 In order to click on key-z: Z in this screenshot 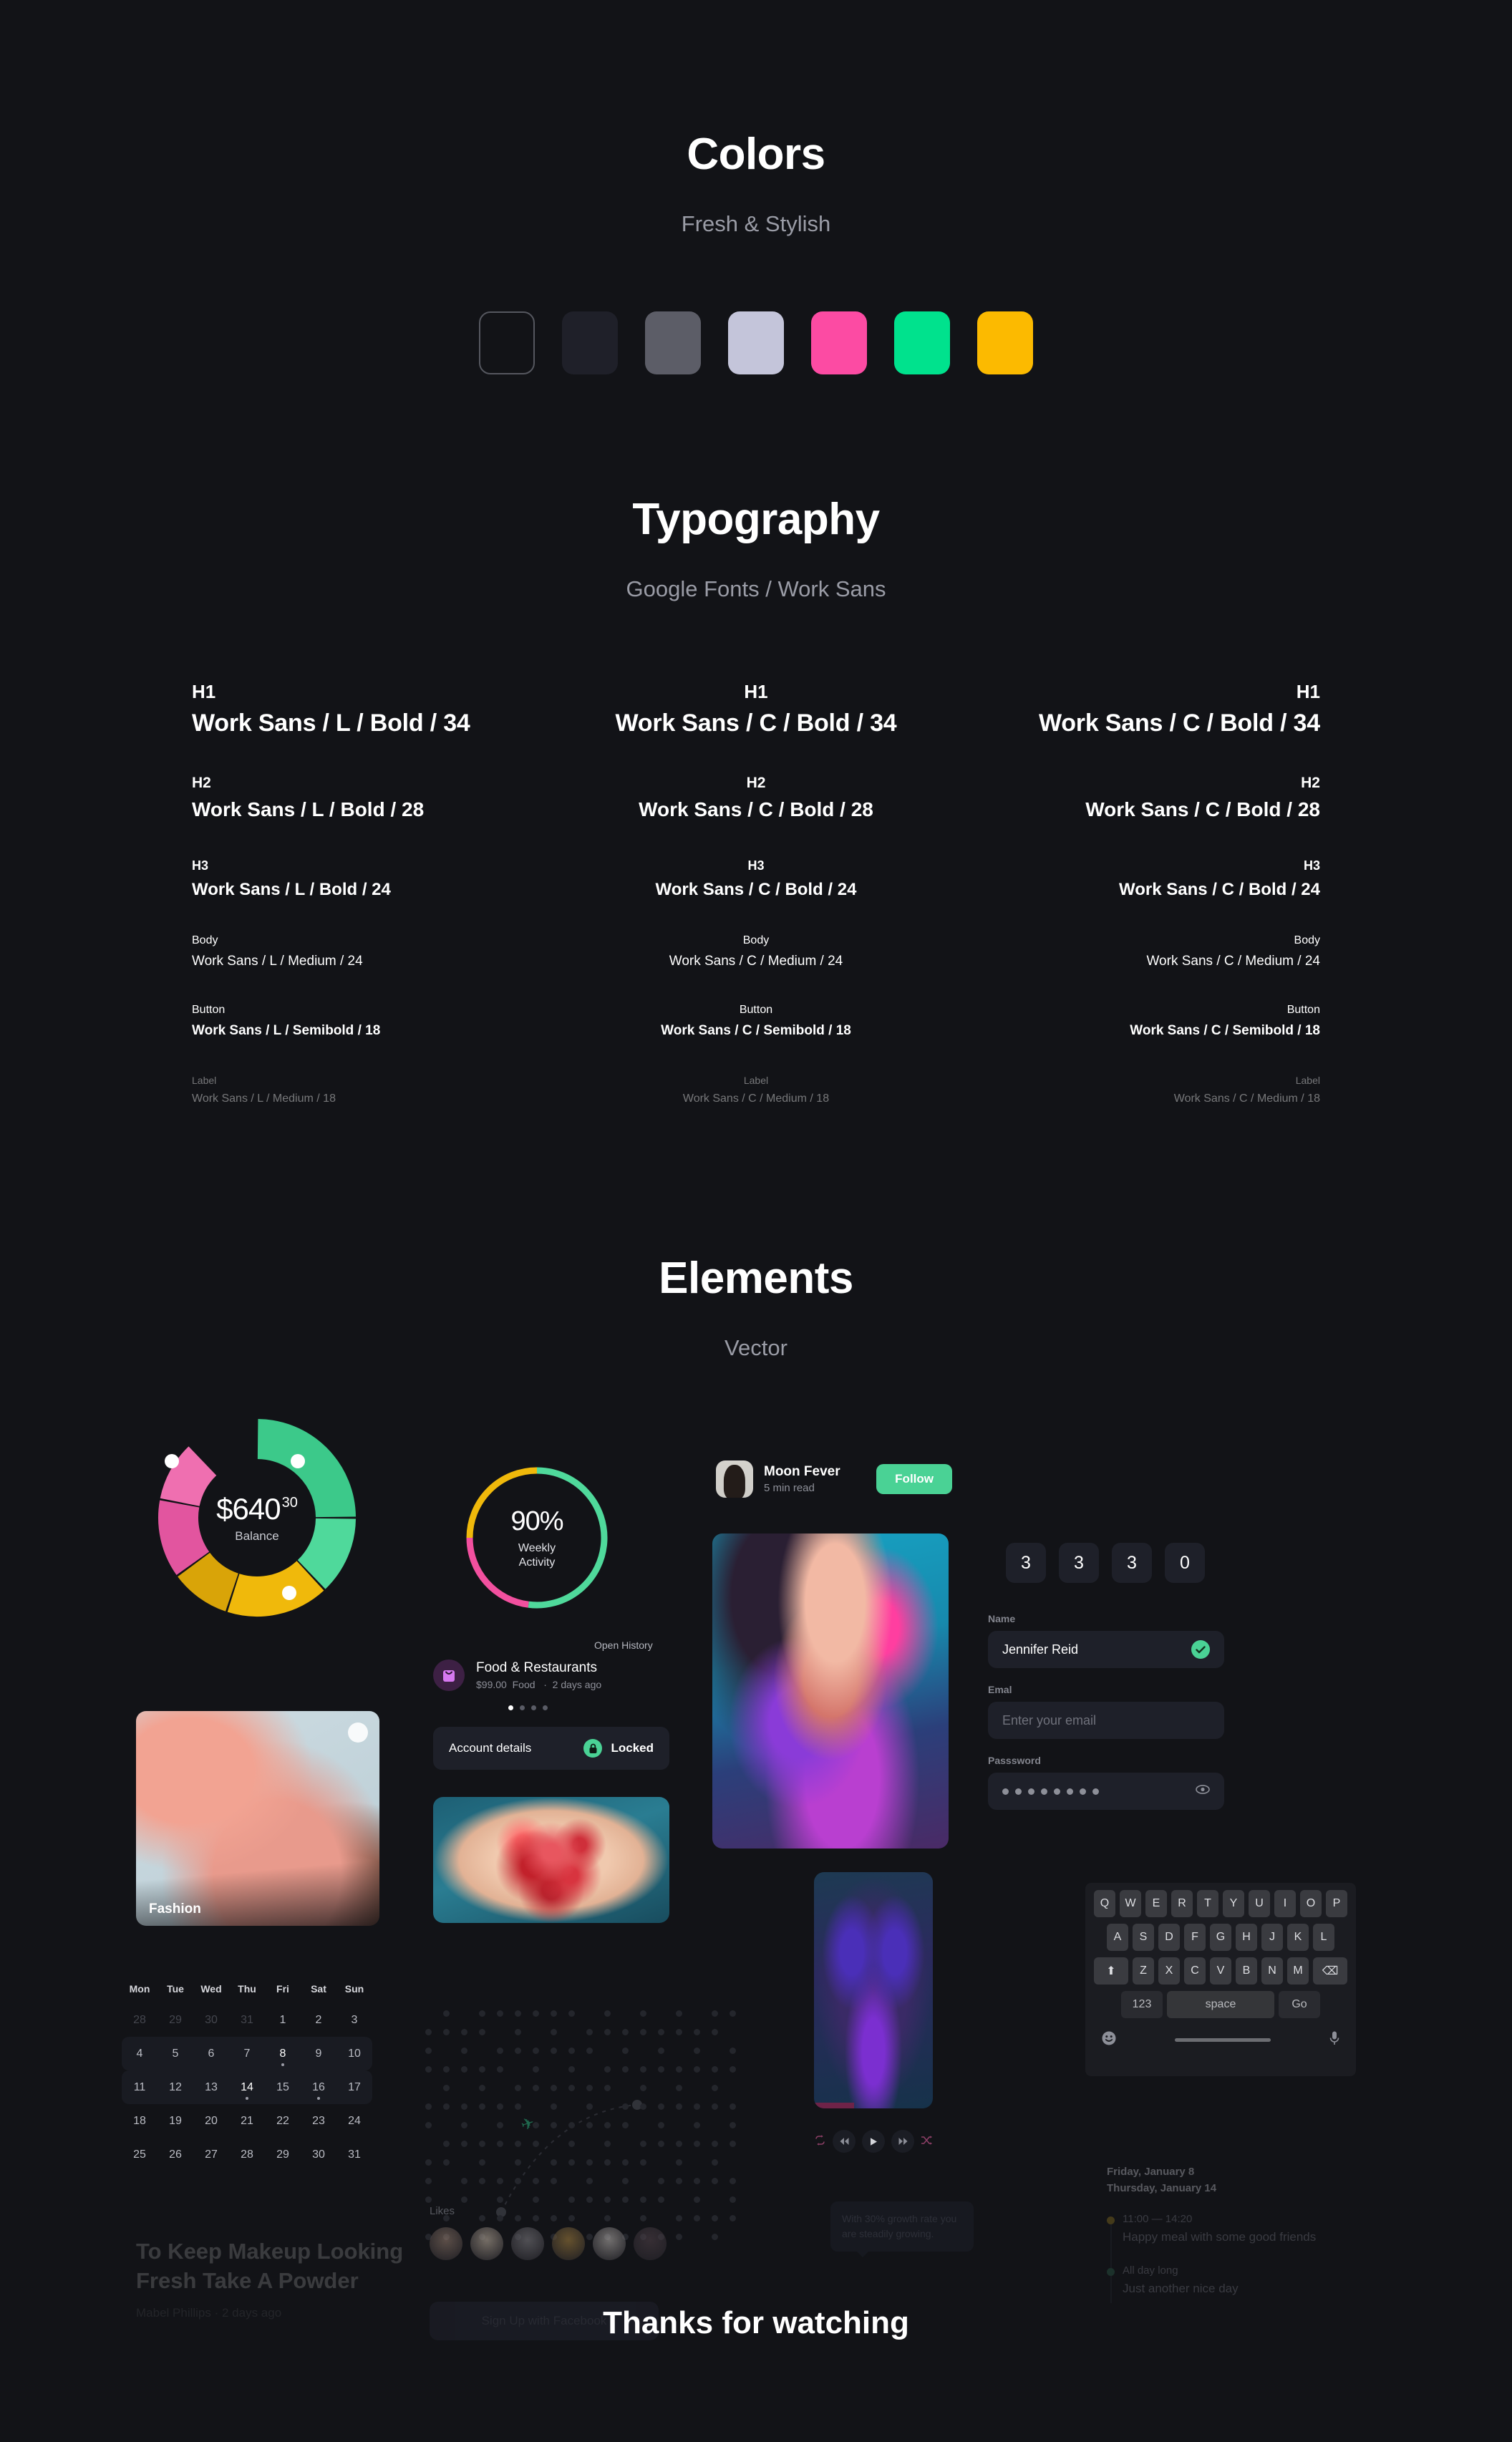, I will do `click(1143, 1971)`.